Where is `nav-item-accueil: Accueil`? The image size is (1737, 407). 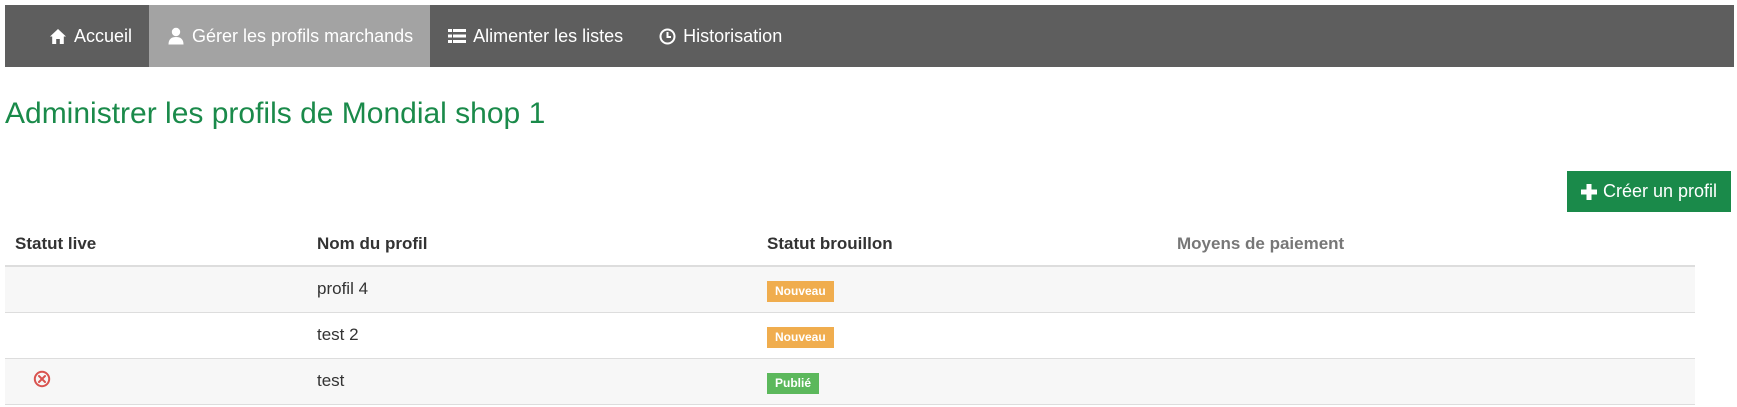
nav-item-accueil: Accueil is located at coordinates (90, 36).